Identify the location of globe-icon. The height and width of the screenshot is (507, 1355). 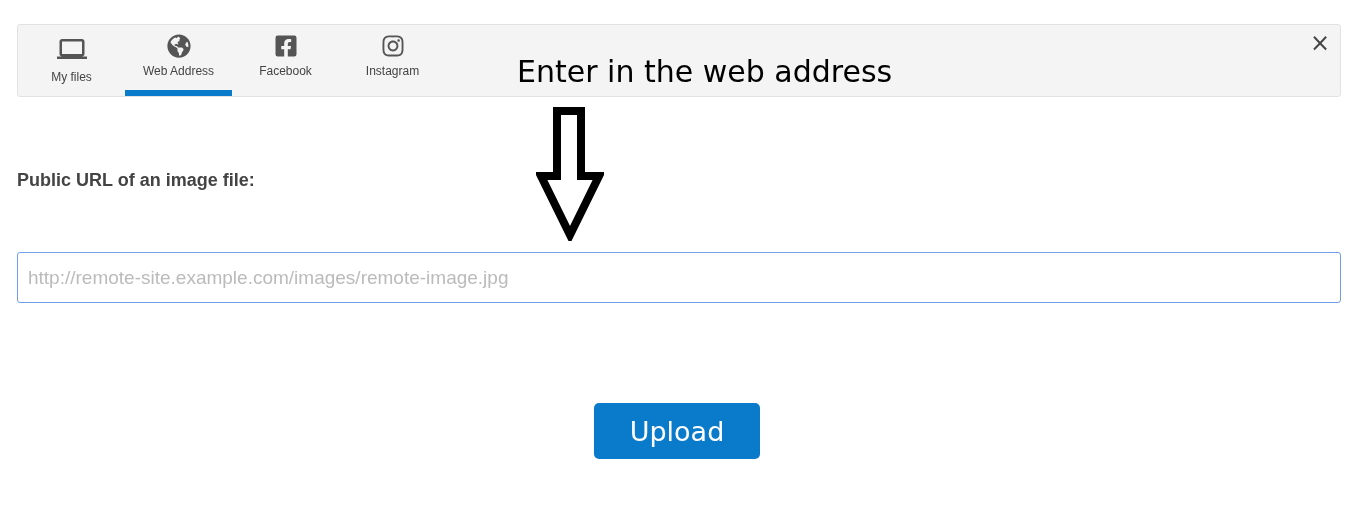
(178, 46).